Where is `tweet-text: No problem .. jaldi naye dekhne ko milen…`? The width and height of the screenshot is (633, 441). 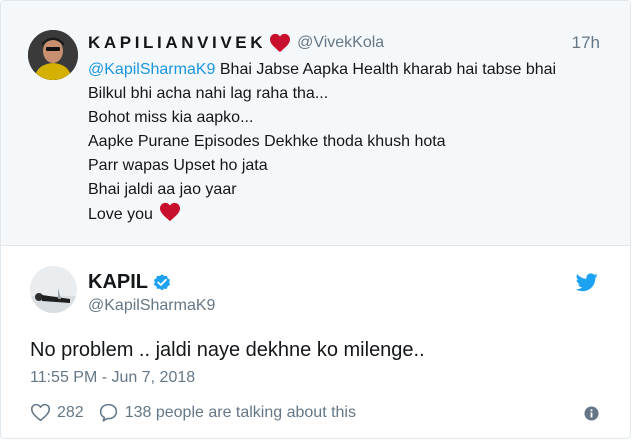 tweet-text: No problem .. jaldi naye dekhne ko milen… is located at coordinates (227, 350).